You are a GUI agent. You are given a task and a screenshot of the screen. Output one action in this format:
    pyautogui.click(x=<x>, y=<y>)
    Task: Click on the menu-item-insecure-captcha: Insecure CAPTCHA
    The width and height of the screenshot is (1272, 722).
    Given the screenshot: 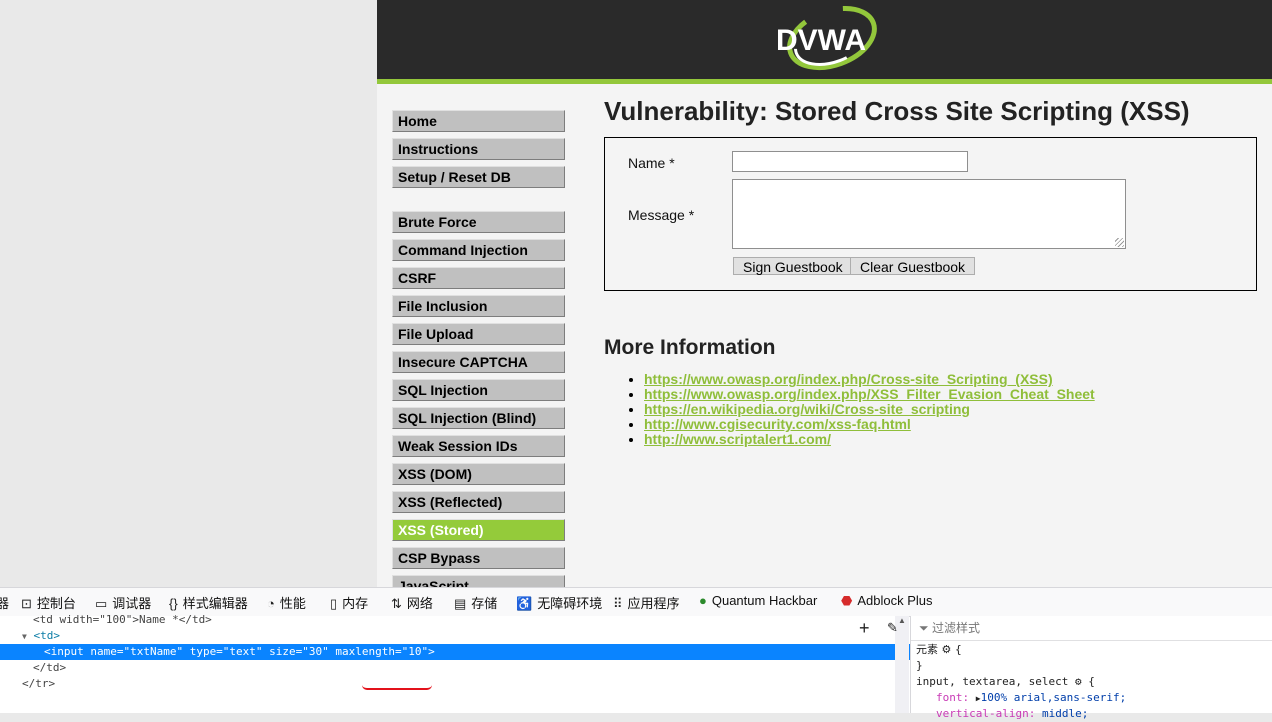 What is the action you would take?
    pyautogui.click(x=478, y=362)
    